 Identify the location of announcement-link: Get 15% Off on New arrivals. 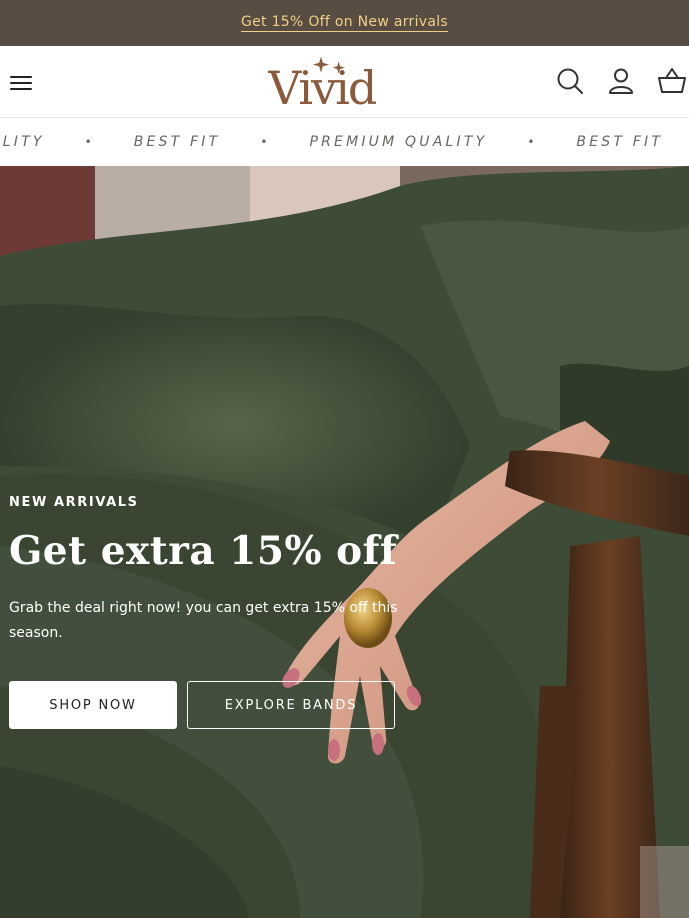
(344, 23).